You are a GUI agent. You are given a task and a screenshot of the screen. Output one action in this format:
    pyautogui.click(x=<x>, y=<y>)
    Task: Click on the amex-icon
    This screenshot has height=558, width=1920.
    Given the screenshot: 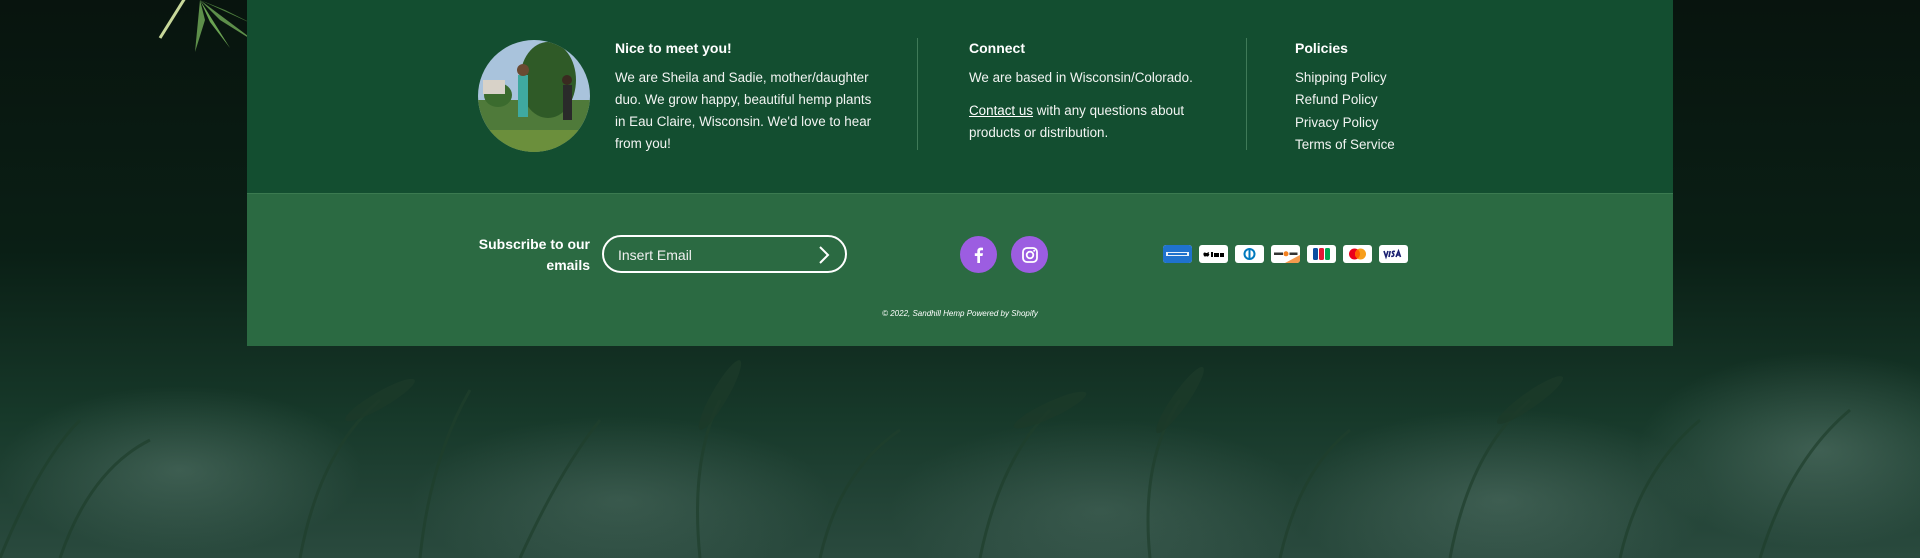 What is the action you would take?
    pyautogui.click(x=1177, y=254)
    